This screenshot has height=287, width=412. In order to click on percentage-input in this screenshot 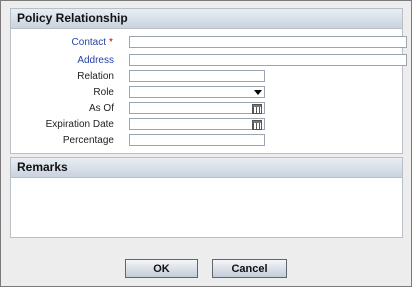, I will do `click(197, 140)`.